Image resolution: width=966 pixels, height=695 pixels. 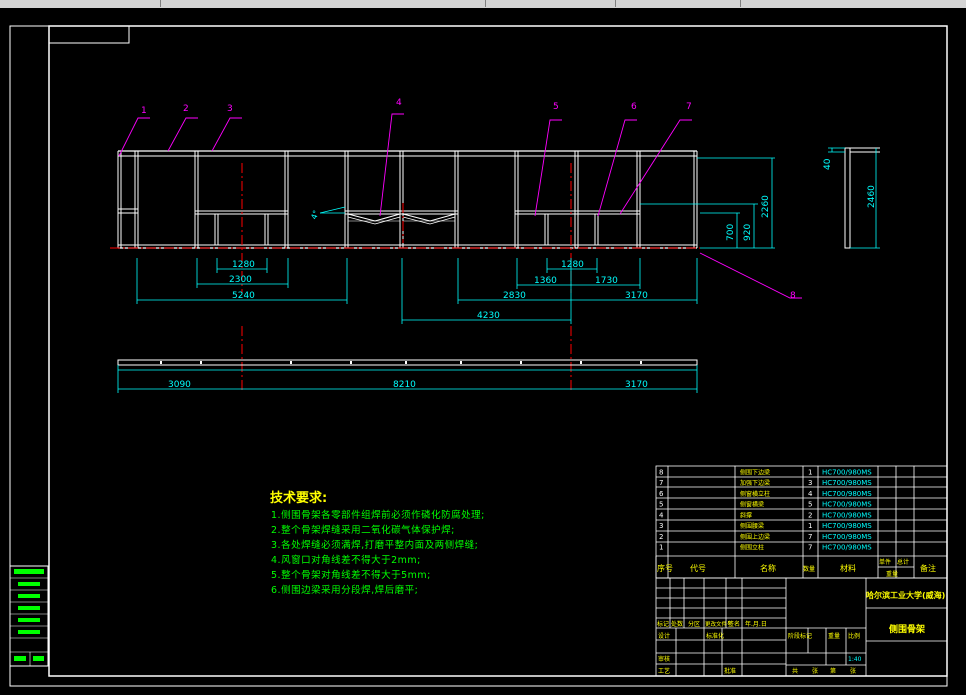 What do you see at coordinates (375, 545) in the screenshot?
I see `tech-requirement-3: 3.各处焊缝必须满焊,打磨平整内面及两侧焊缝;` at bounding box center [375, 545].